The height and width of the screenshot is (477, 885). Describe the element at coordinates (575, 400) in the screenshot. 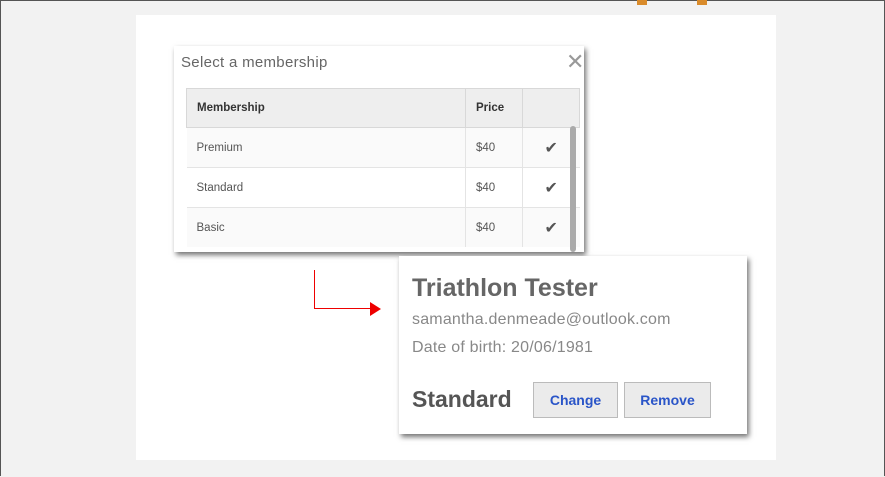

I see `change-button: Change` at that location.